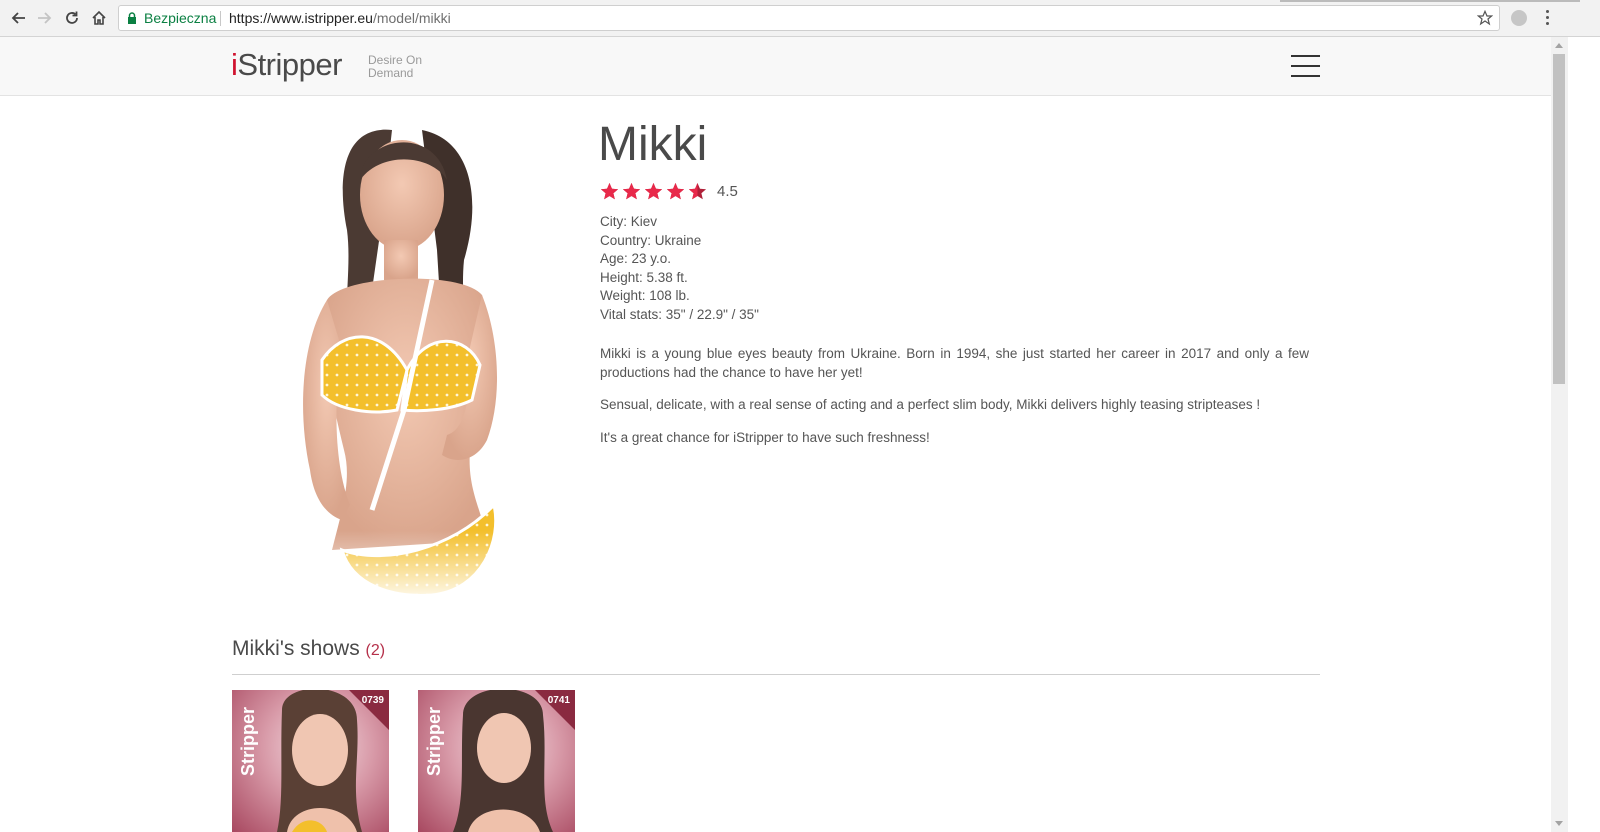  What do you see at coordinates (45, 18) in the screenshot?
I see `forward-icon` at bounding box center [45, 18].